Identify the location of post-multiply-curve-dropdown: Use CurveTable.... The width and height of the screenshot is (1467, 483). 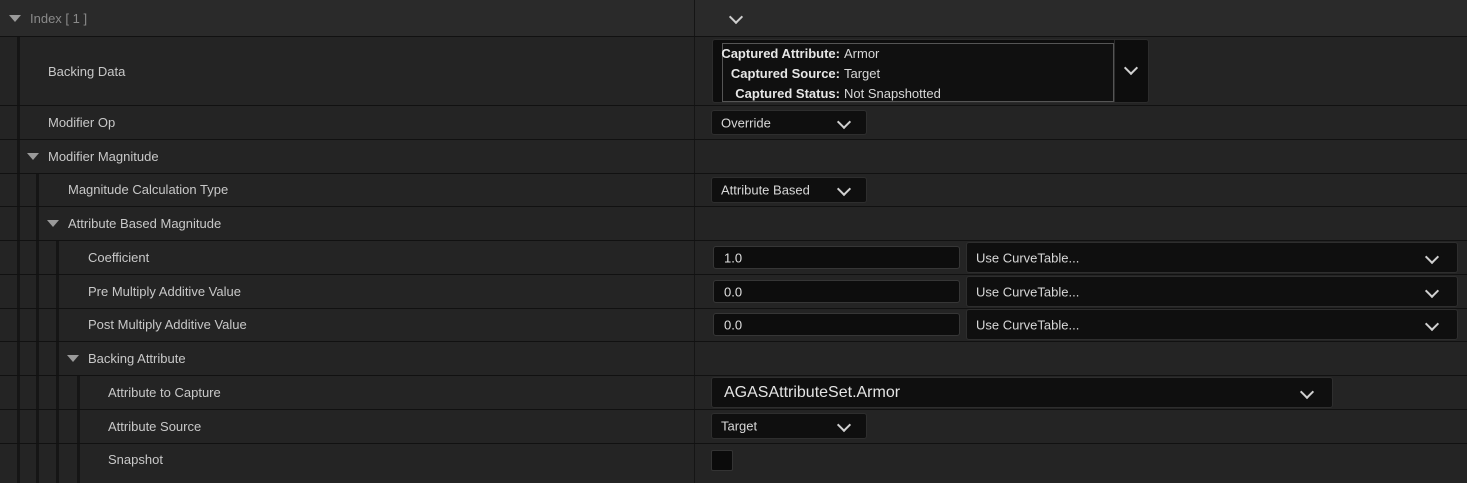
(1212, 324).